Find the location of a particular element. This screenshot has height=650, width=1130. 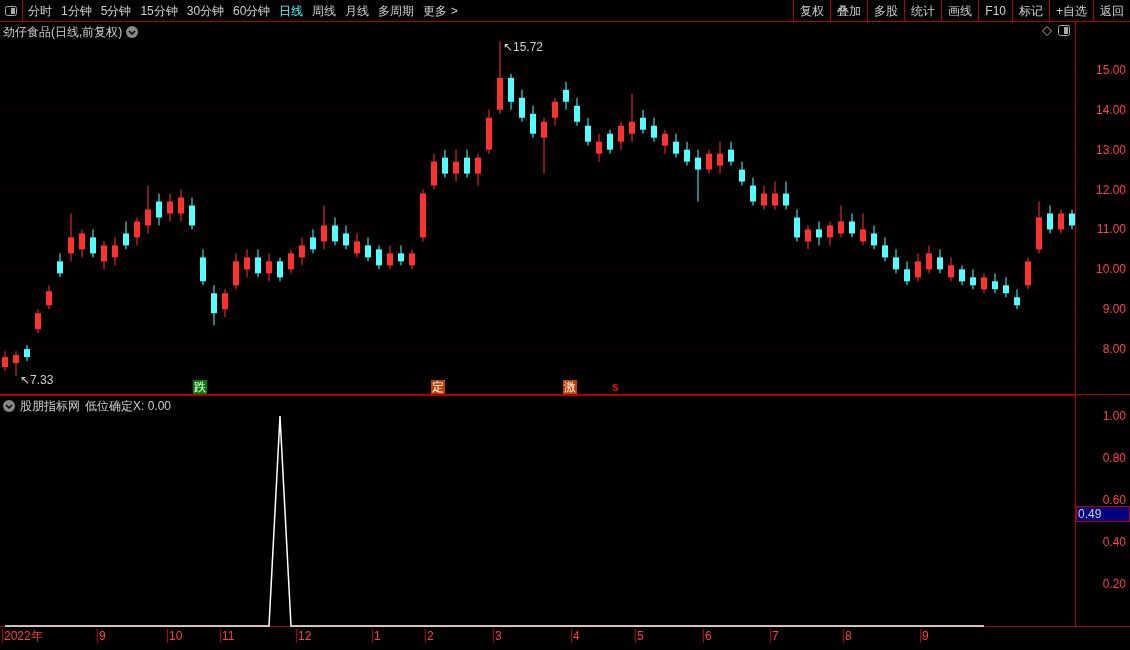

current-value-tag: 0.49 is located at coordinates (1103, 514).